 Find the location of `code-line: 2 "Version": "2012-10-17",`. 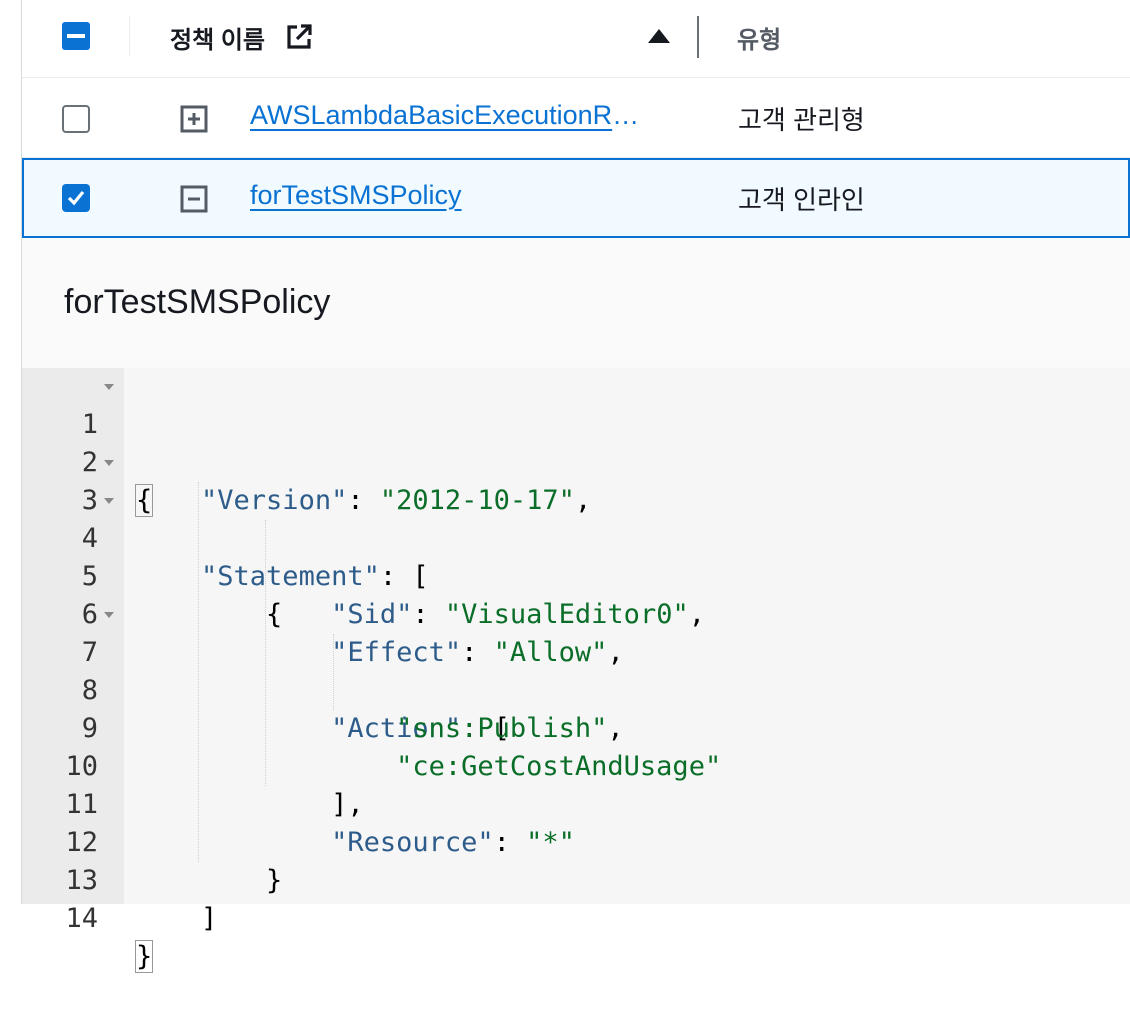

code-line: 2 "Version": "2012-10-17", is located at coordinates (576, 461).